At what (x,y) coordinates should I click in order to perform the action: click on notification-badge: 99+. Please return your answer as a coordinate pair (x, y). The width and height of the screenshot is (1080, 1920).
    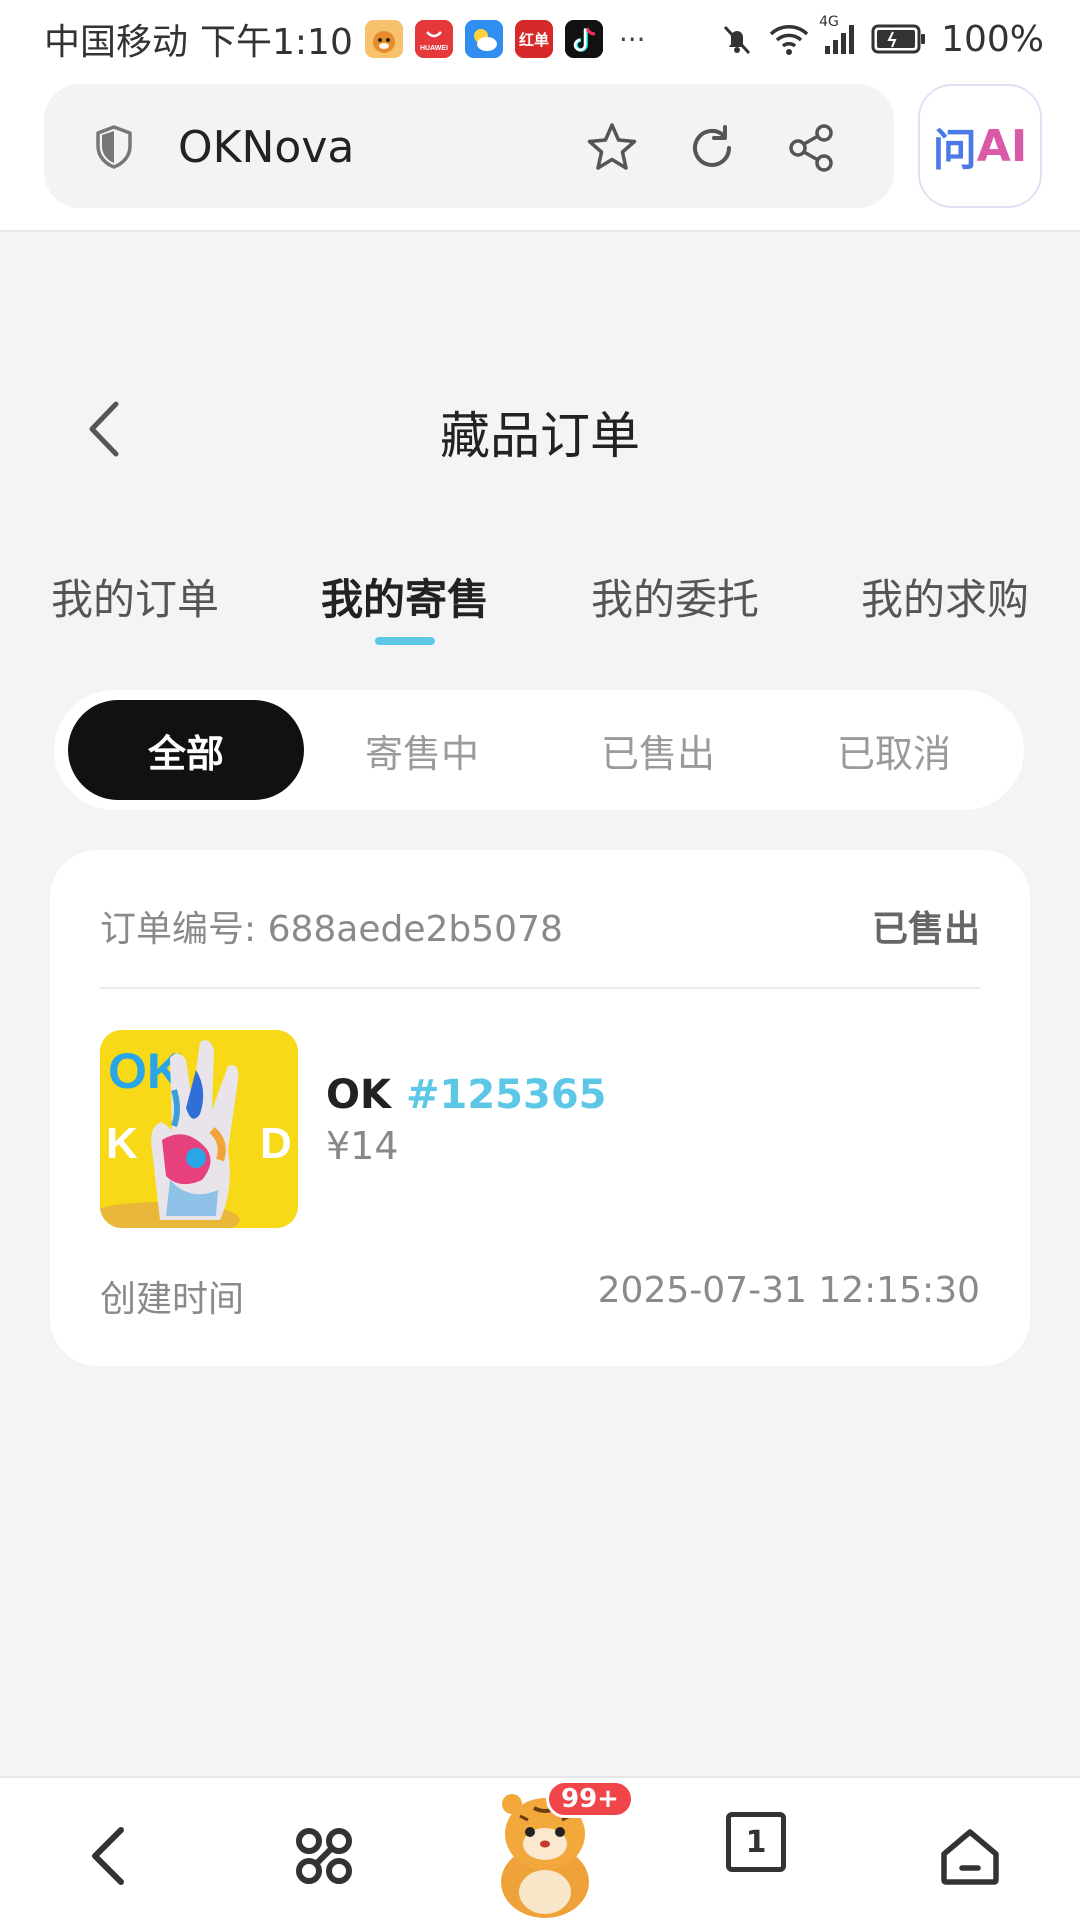
    Looking at the image, I should click on (590, 1799).